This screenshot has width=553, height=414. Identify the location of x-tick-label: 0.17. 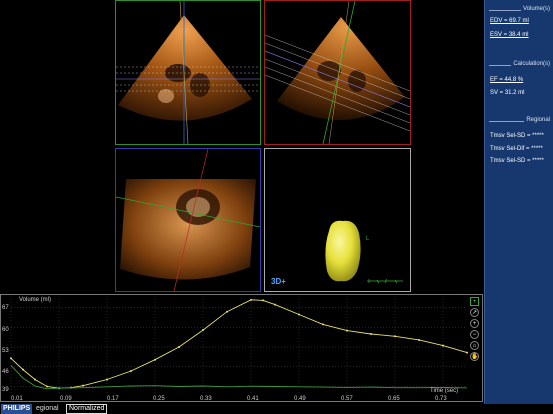
(113, 399).